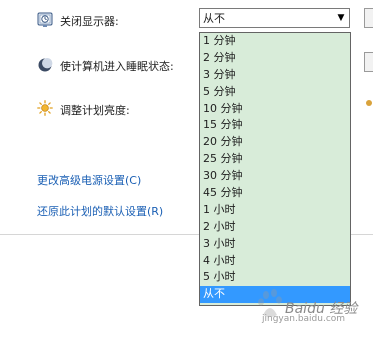 The height and width of the screenshot is (339, 373). Describe the element at coordinates (275, 159) in the screenshot. I see `dropdown-option: 25 分钟` at that location.